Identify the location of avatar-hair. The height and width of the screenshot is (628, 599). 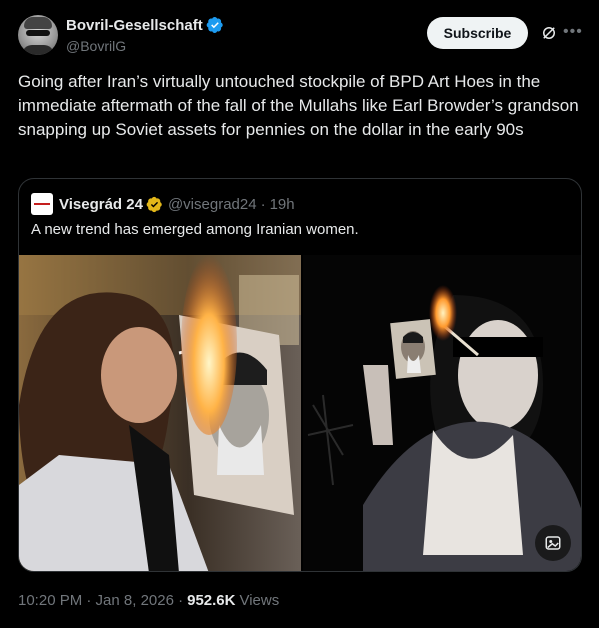
(38, 23).